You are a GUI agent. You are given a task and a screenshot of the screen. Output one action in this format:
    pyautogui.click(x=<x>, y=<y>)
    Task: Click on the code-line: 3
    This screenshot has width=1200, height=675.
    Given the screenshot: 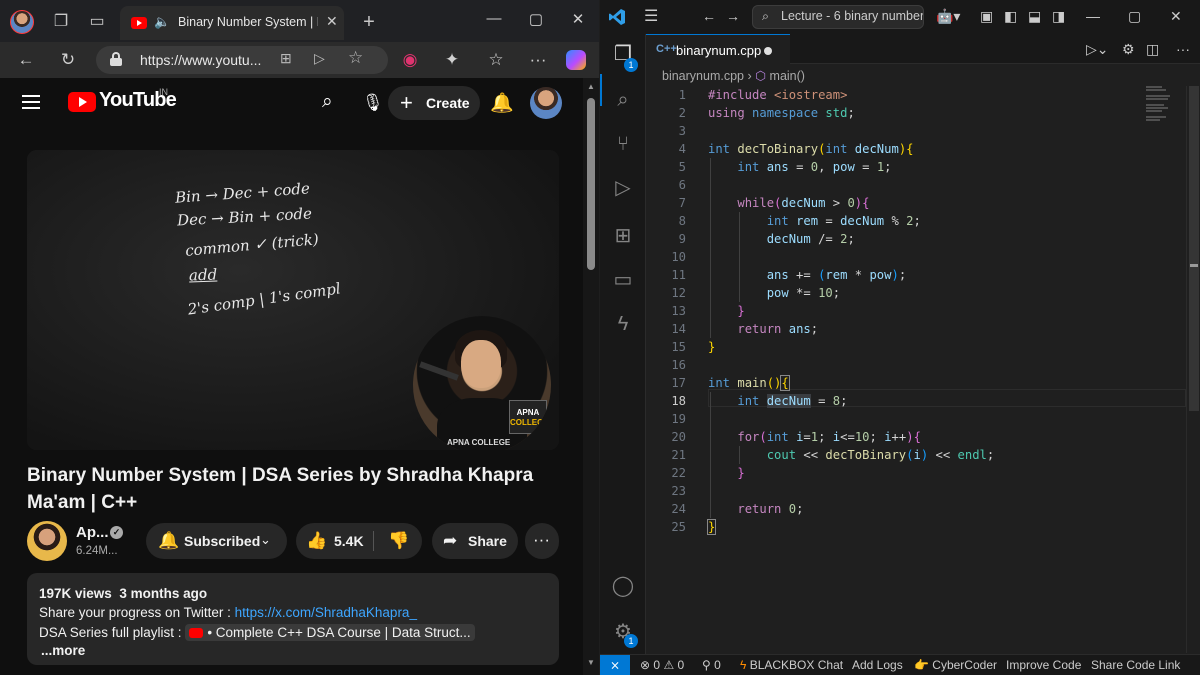 What is the action you would take?
    pyautogui.click(x=682, y=131)
    